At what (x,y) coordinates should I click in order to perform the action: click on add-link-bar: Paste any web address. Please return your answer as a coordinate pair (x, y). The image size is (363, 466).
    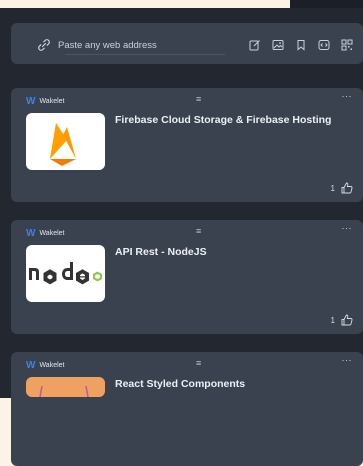
    Looking at the image, I should click on (187, 43).